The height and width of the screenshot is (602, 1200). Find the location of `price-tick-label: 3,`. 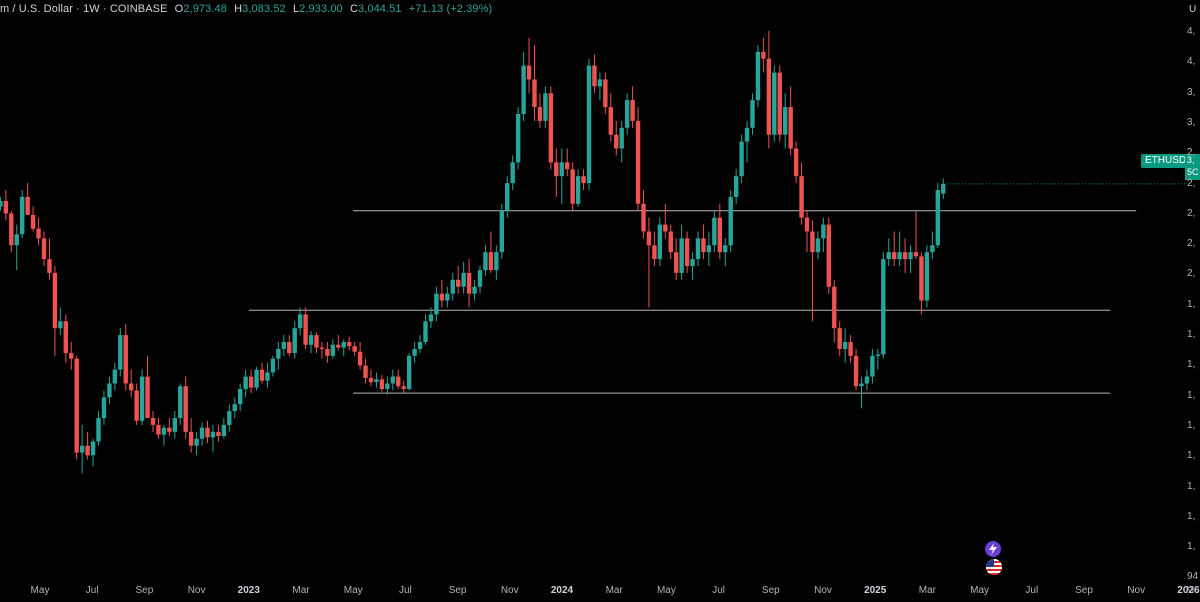

price-tick-label: 3, is located at coordinates (1191, 122).